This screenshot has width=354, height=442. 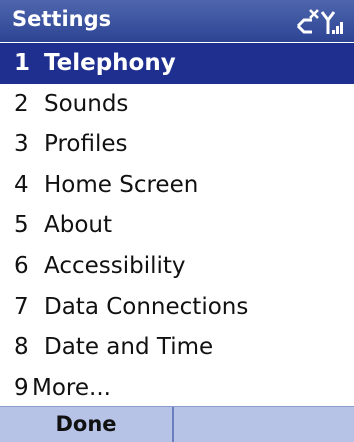 I want to click on menu-item-label: Home Screen, so click(x=121, y=184).